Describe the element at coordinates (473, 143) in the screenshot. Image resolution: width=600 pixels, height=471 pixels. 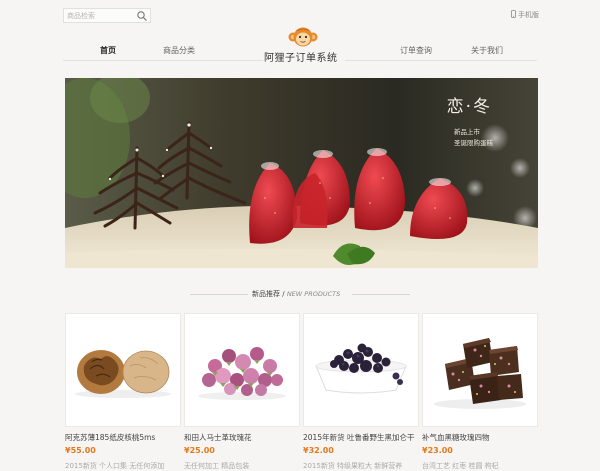
I see `banner-line-2: 圣诞限购蛋糕` at that location.